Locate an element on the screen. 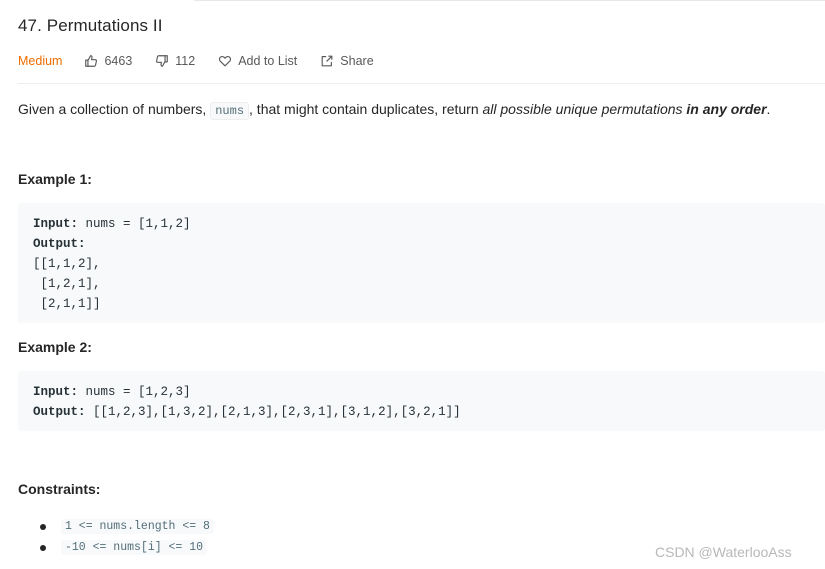 This screenshot has height=569, width=825. add-to-list-button: Add to List is located at coordinates (257, 61).